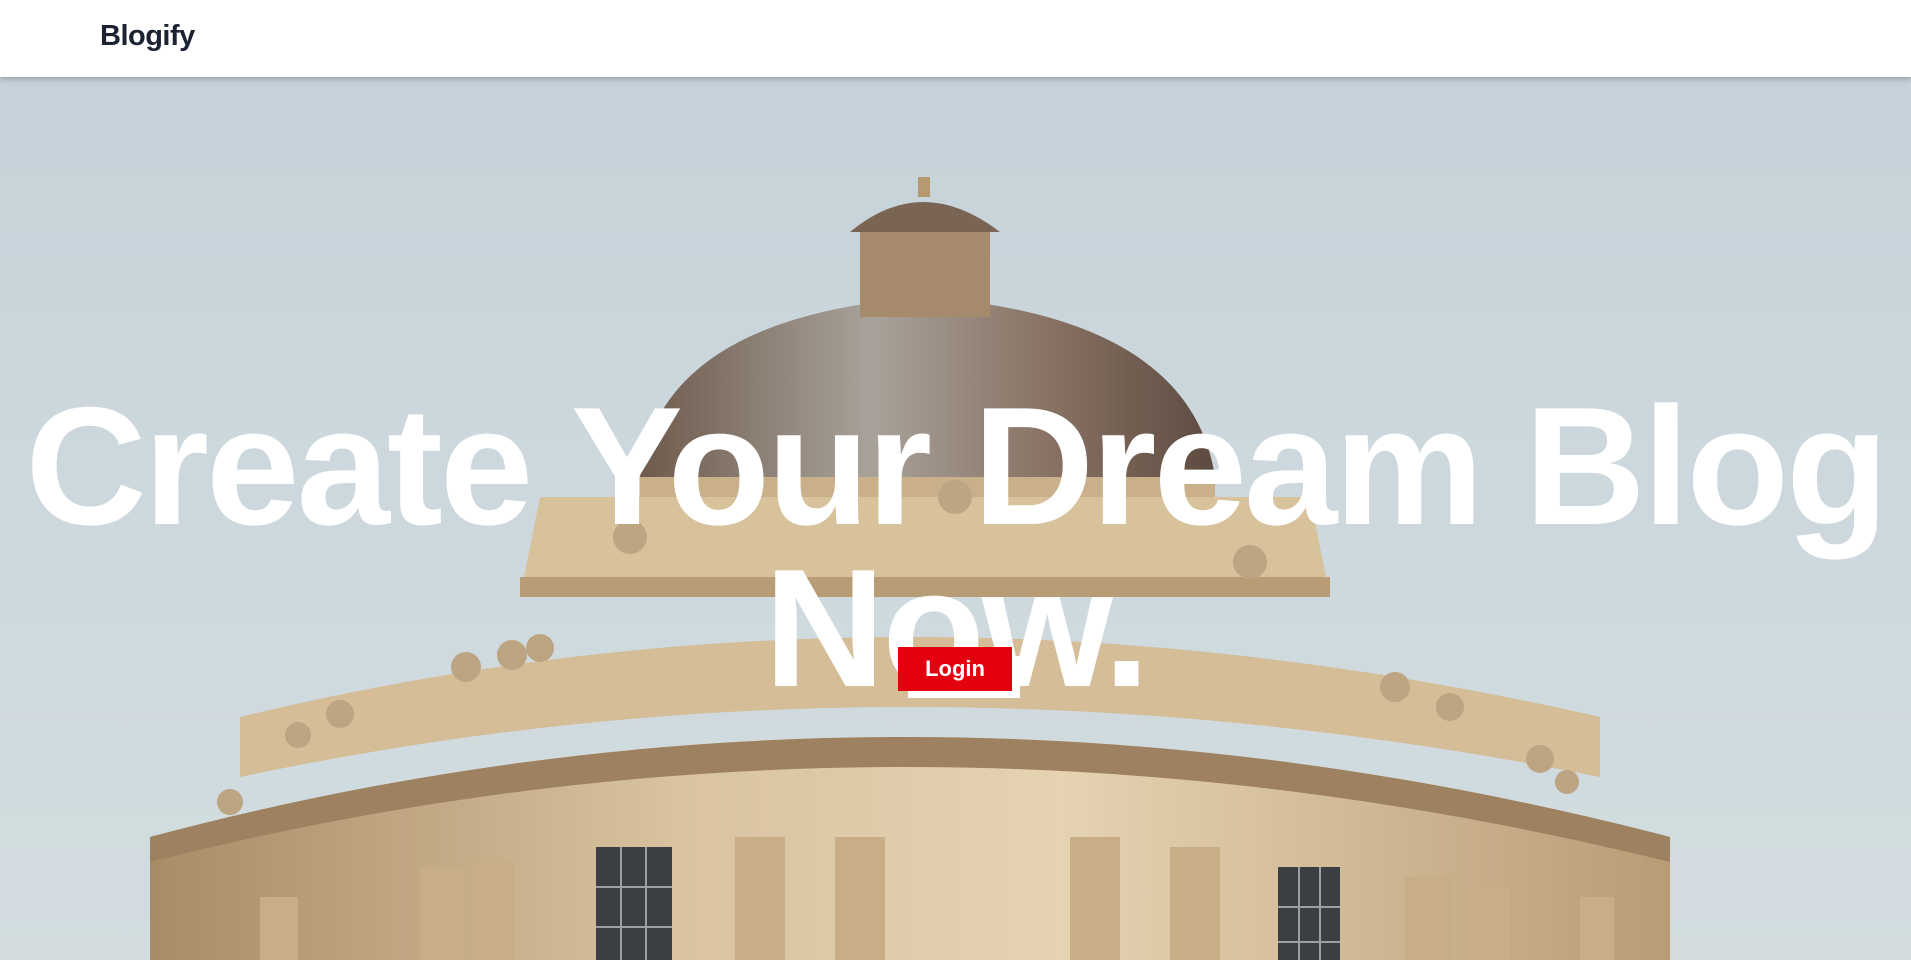  I want to click on navbar: Blogify, so click(955, 38).